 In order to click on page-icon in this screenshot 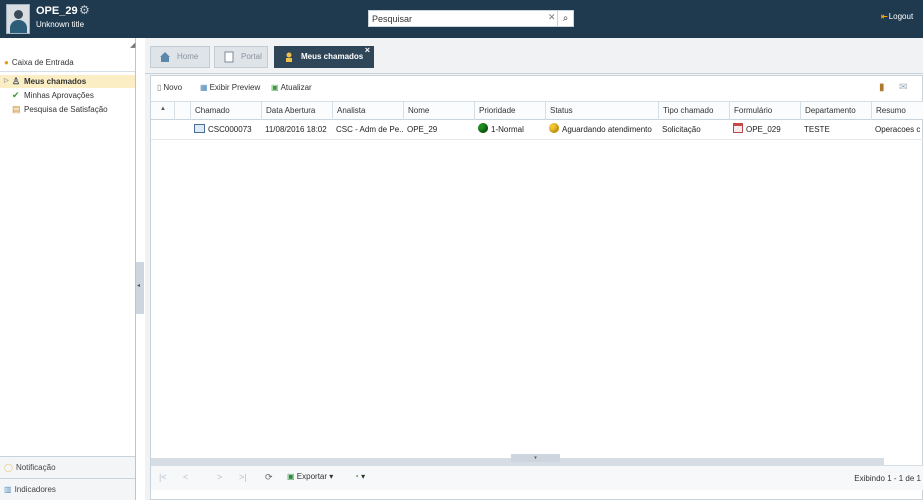, I will do `click(229, 57)`.